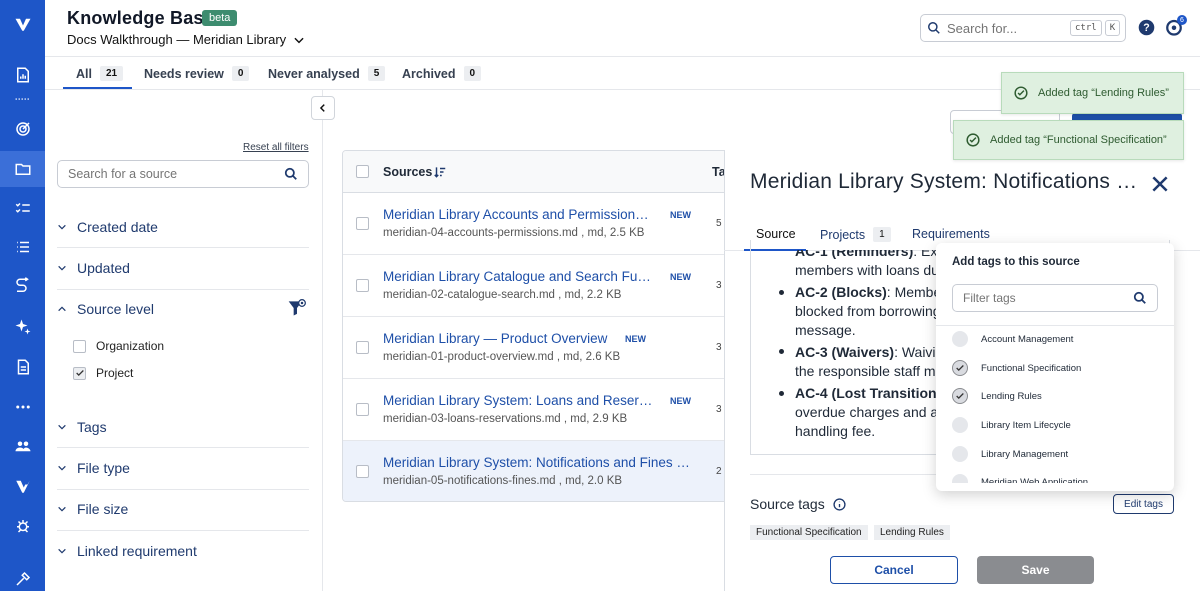  I want to click on target-icon, so click(22, 129).